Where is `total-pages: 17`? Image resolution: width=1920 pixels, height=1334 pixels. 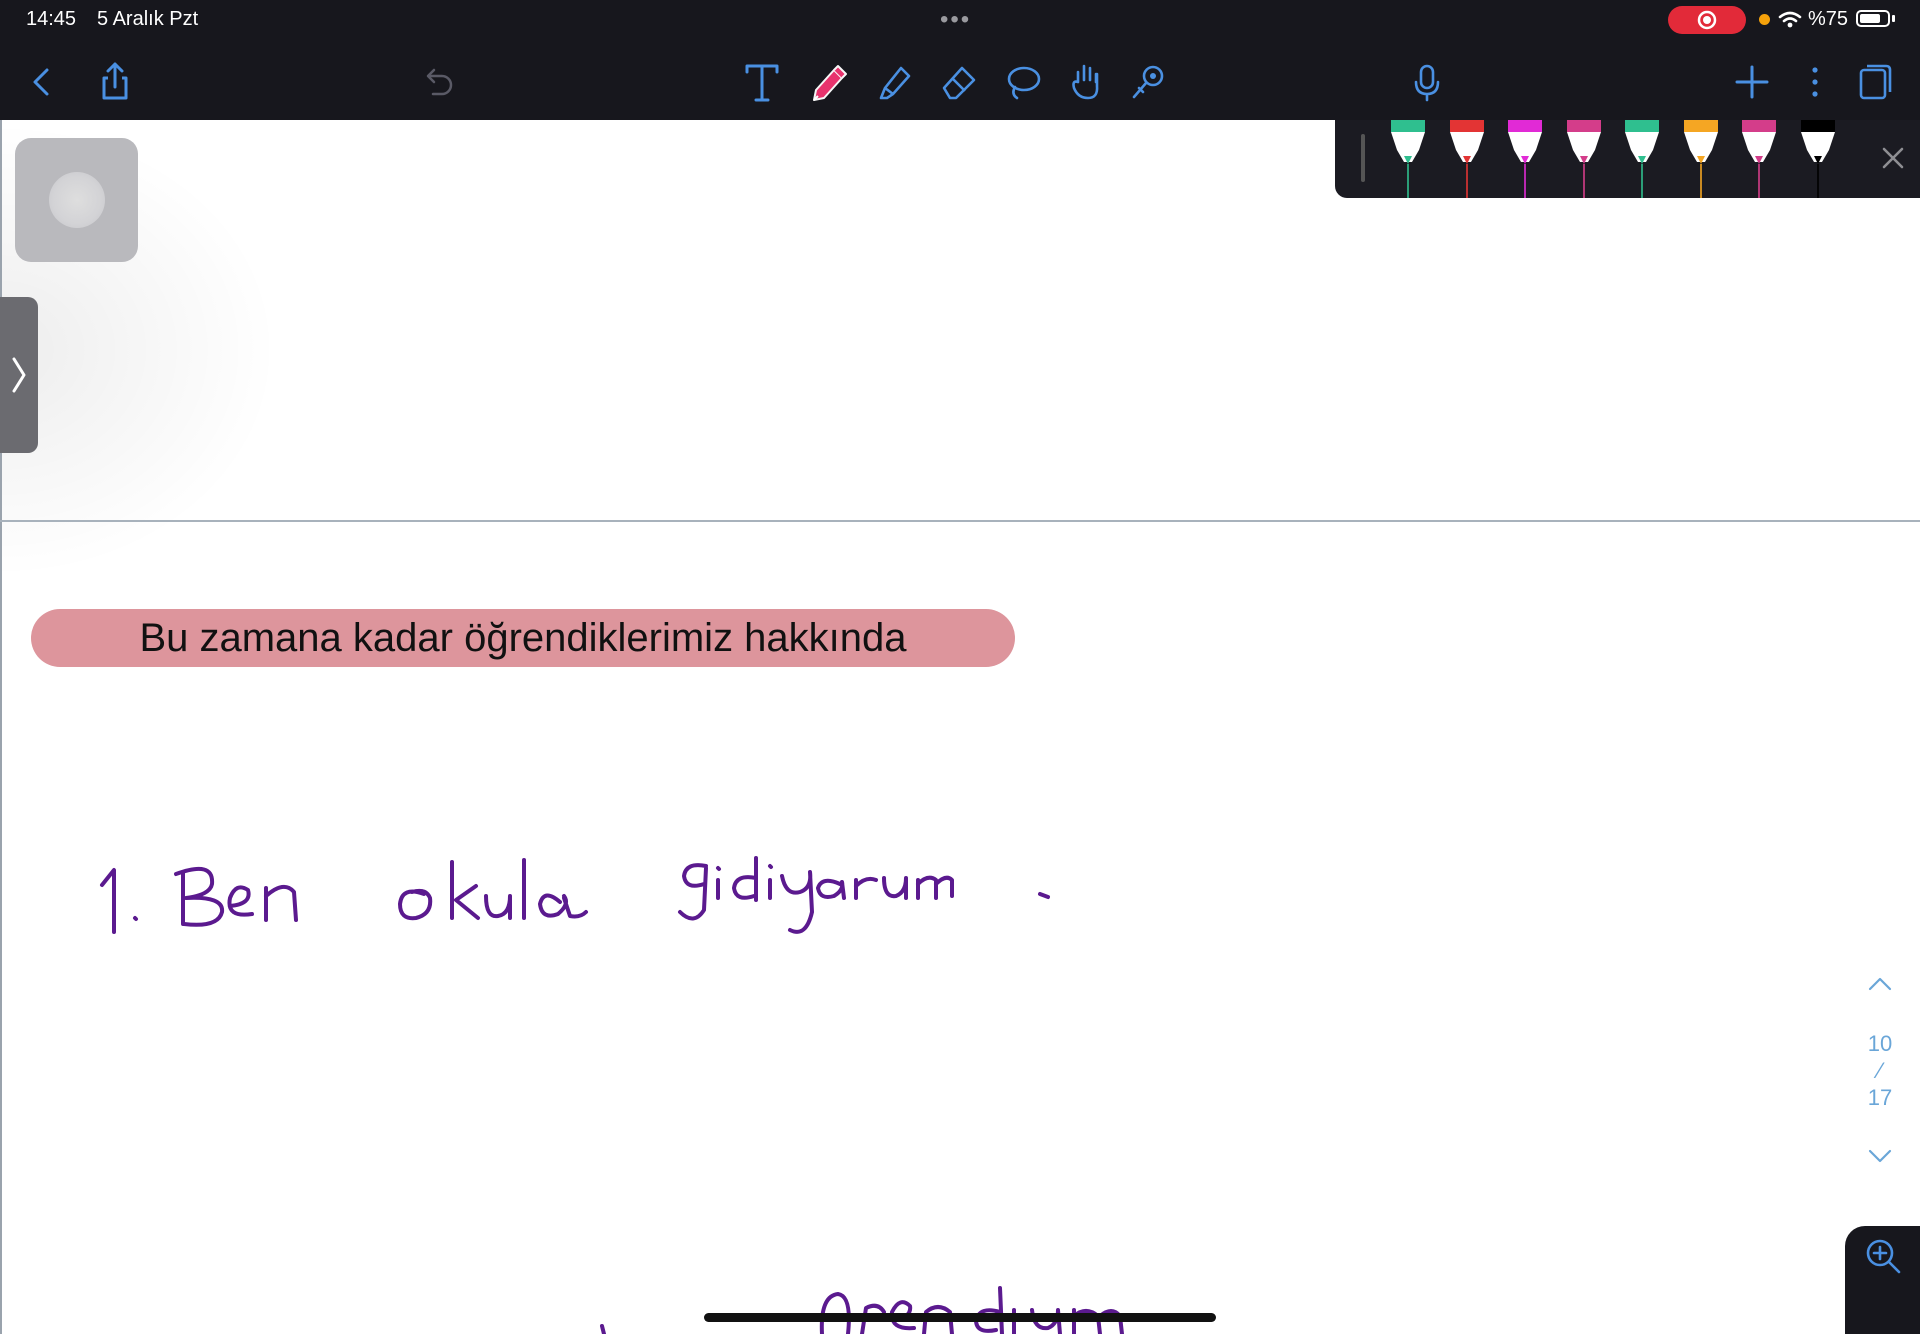
total-pages: 17 is located at coordinates (1880, 1097).